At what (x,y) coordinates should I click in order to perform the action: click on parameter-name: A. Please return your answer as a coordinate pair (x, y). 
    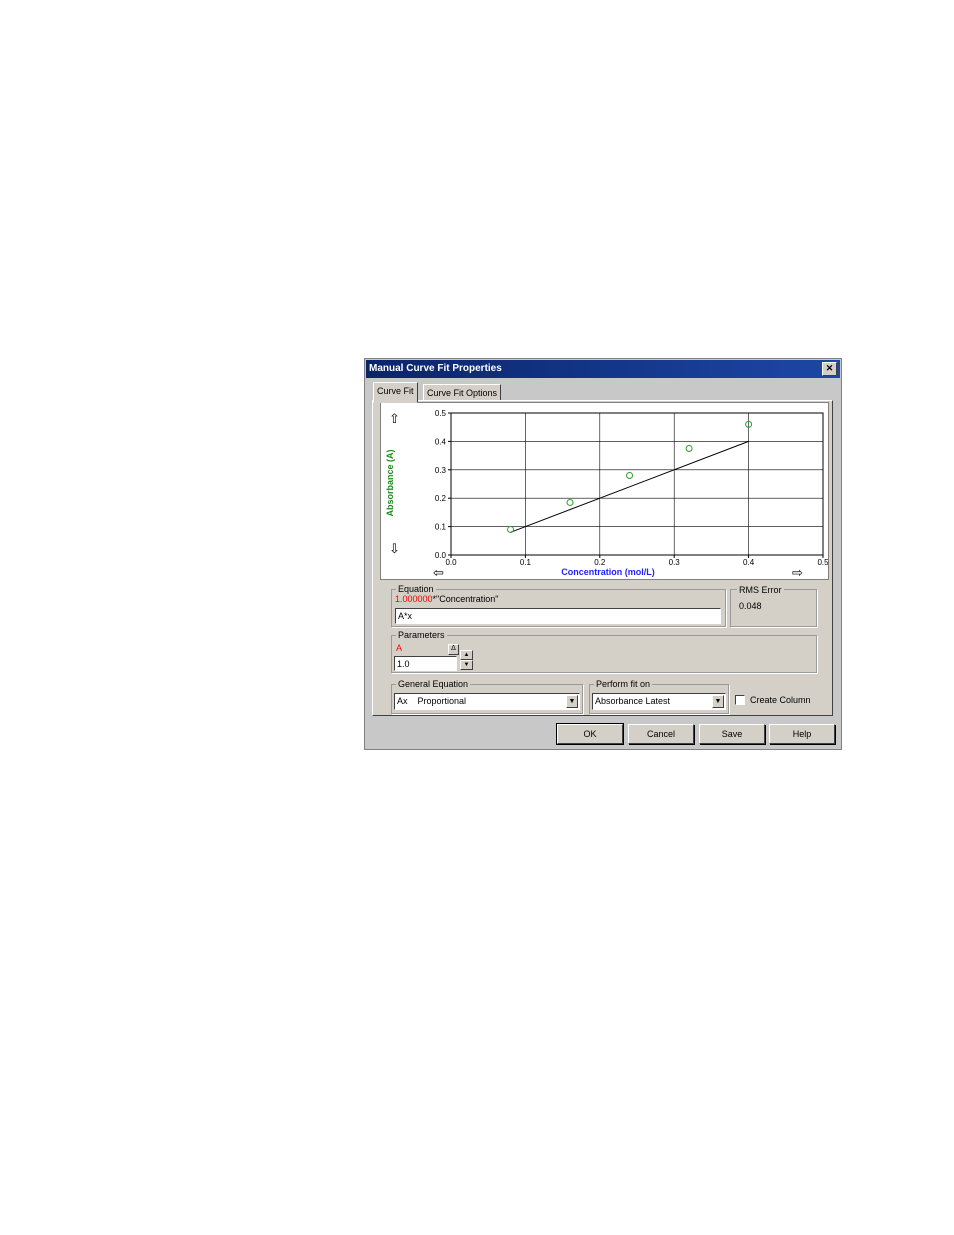
    Looking at the image, I should click on (399, 648).